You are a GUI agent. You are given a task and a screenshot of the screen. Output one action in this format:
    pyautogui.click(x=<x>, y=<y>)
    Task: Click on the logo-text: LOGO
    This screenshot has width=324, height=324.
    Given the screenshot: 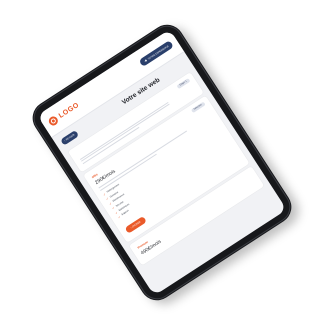 What is the action you would take?
    pyautogui.click(x=69, y=110)
    